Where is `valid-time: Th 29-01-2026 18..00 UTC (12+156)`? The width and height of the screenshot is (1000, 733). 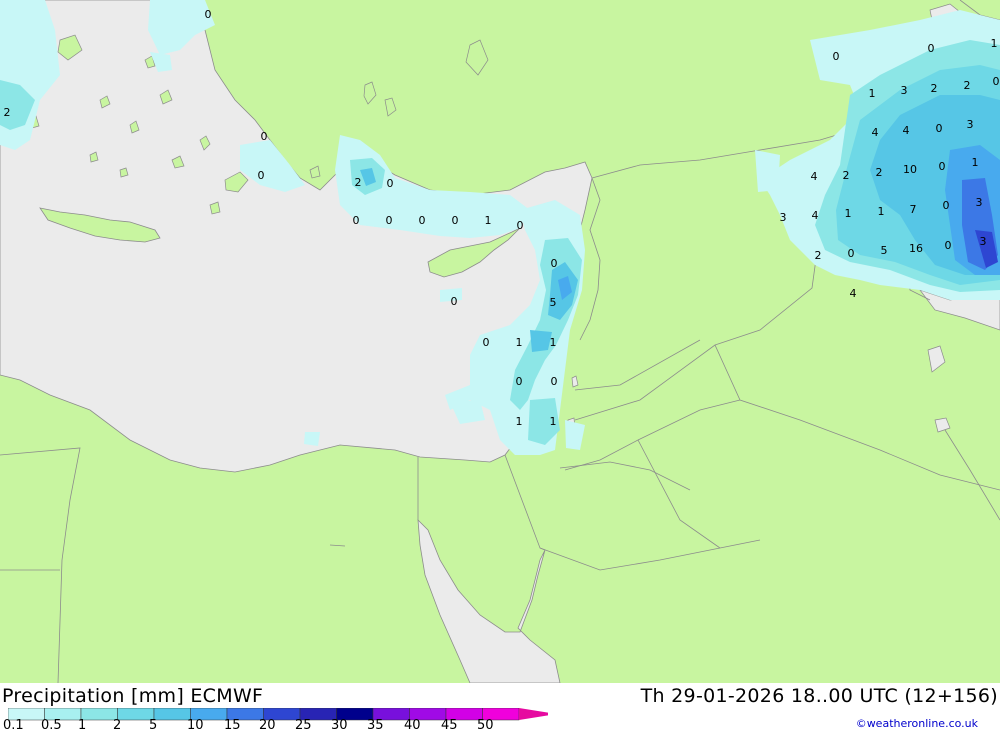 valid-time: Th 29-01-2026 18..00 UTC (12+156) is located at coordinates (819, 696).